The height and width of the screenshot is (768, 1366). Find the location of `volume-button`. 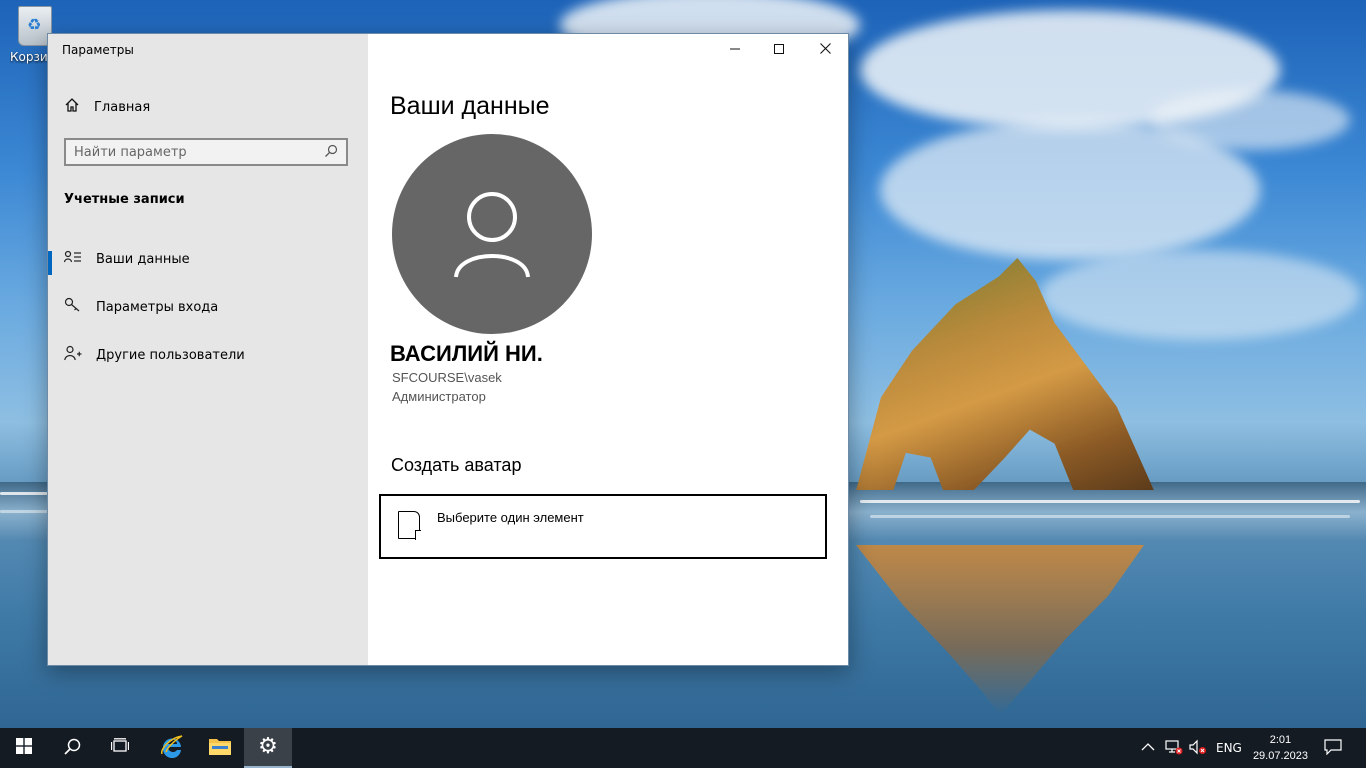

volume-button is located at coordinates (1198, 748).